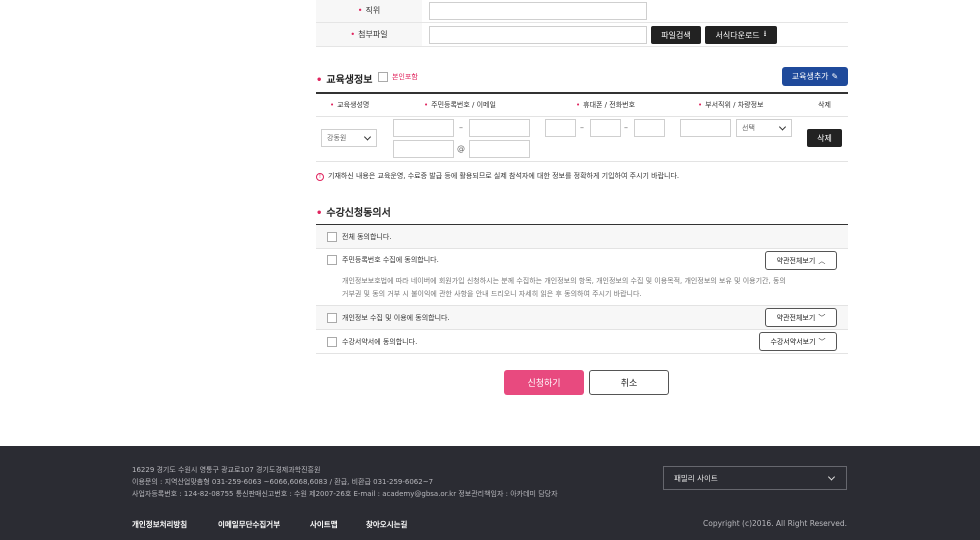 Image resolution: width=980 pixels, height=540 pixels. Describe the element at coordinates (332, 342) in the screenshot. I see `pledge-agree-checkbox` at that location.